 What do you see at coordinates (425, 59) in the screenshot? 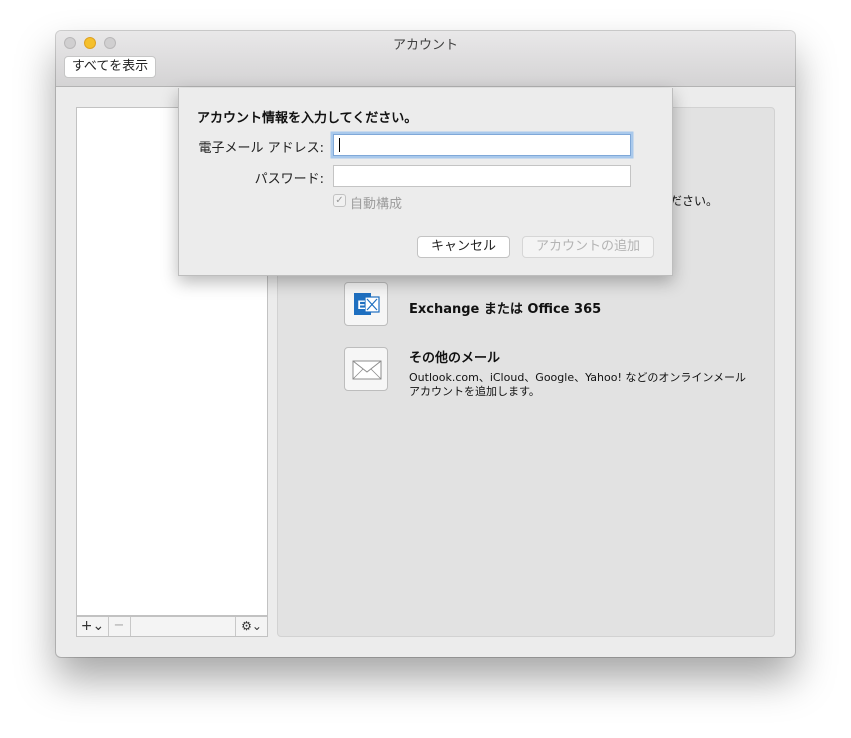
I see `window-toolbar: アカウント すべてを表示` at bounding box center [425, 59].